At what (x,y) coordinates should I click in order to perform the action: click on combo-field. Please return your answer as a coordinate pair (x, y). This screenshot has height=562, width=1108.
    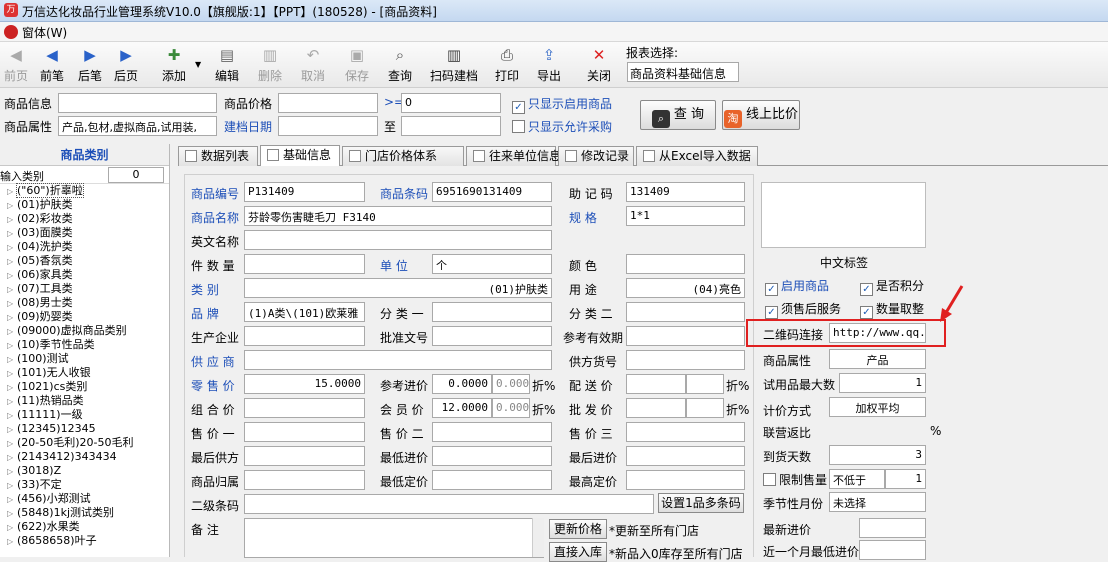
    Looking at the image, I should click on (304, 408).